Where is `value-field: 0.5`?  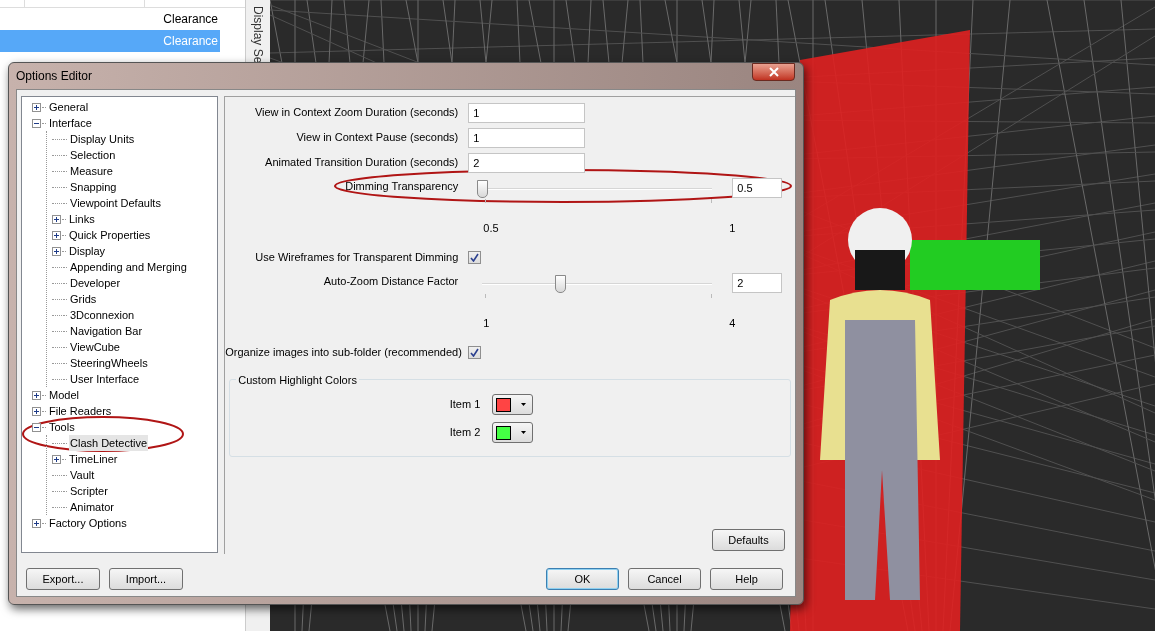
value-field: 0.5 is located at coordinates (757, 188).